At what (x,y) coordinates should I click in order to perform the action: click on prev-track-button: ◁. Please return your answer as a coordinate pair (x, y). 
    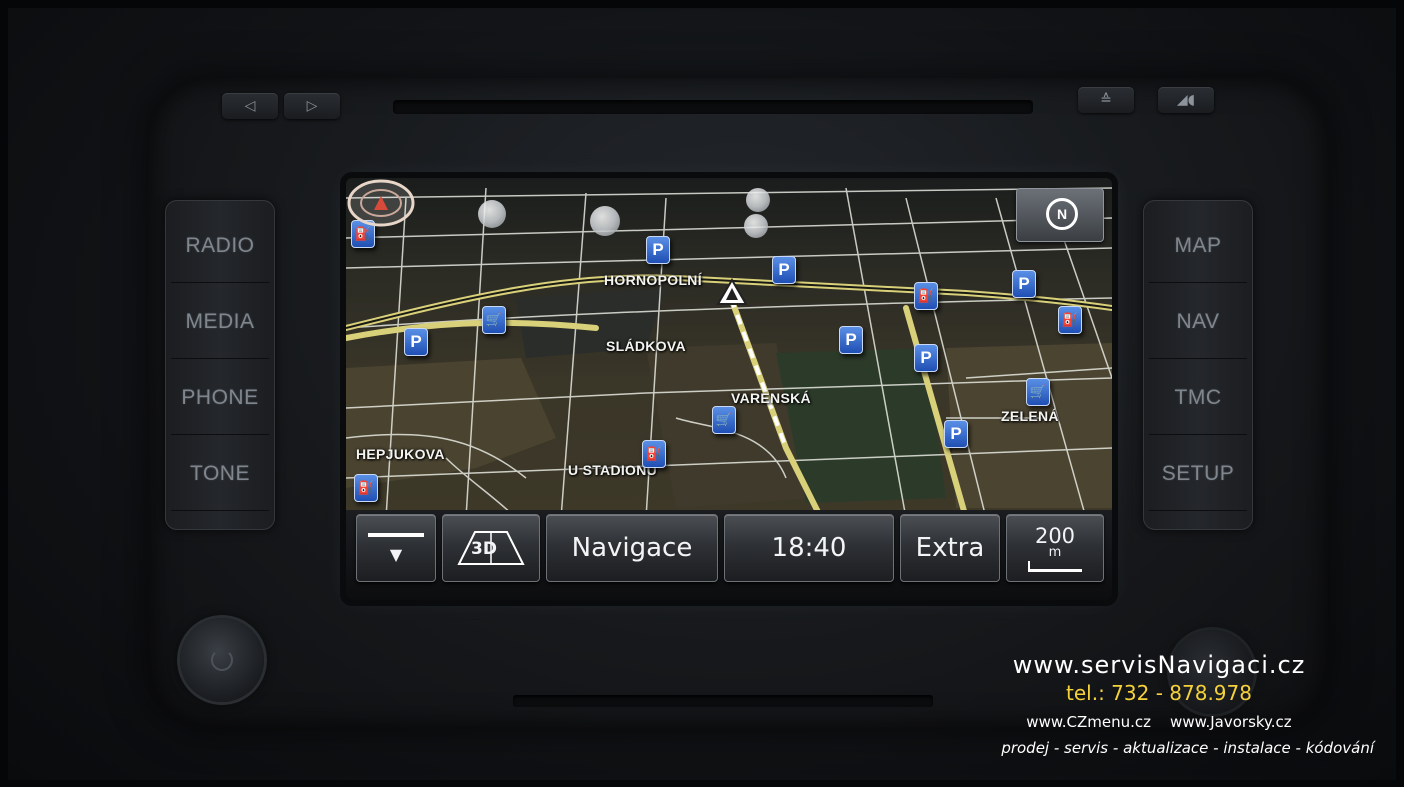
    Looking at the image, I should click on (250, 106).